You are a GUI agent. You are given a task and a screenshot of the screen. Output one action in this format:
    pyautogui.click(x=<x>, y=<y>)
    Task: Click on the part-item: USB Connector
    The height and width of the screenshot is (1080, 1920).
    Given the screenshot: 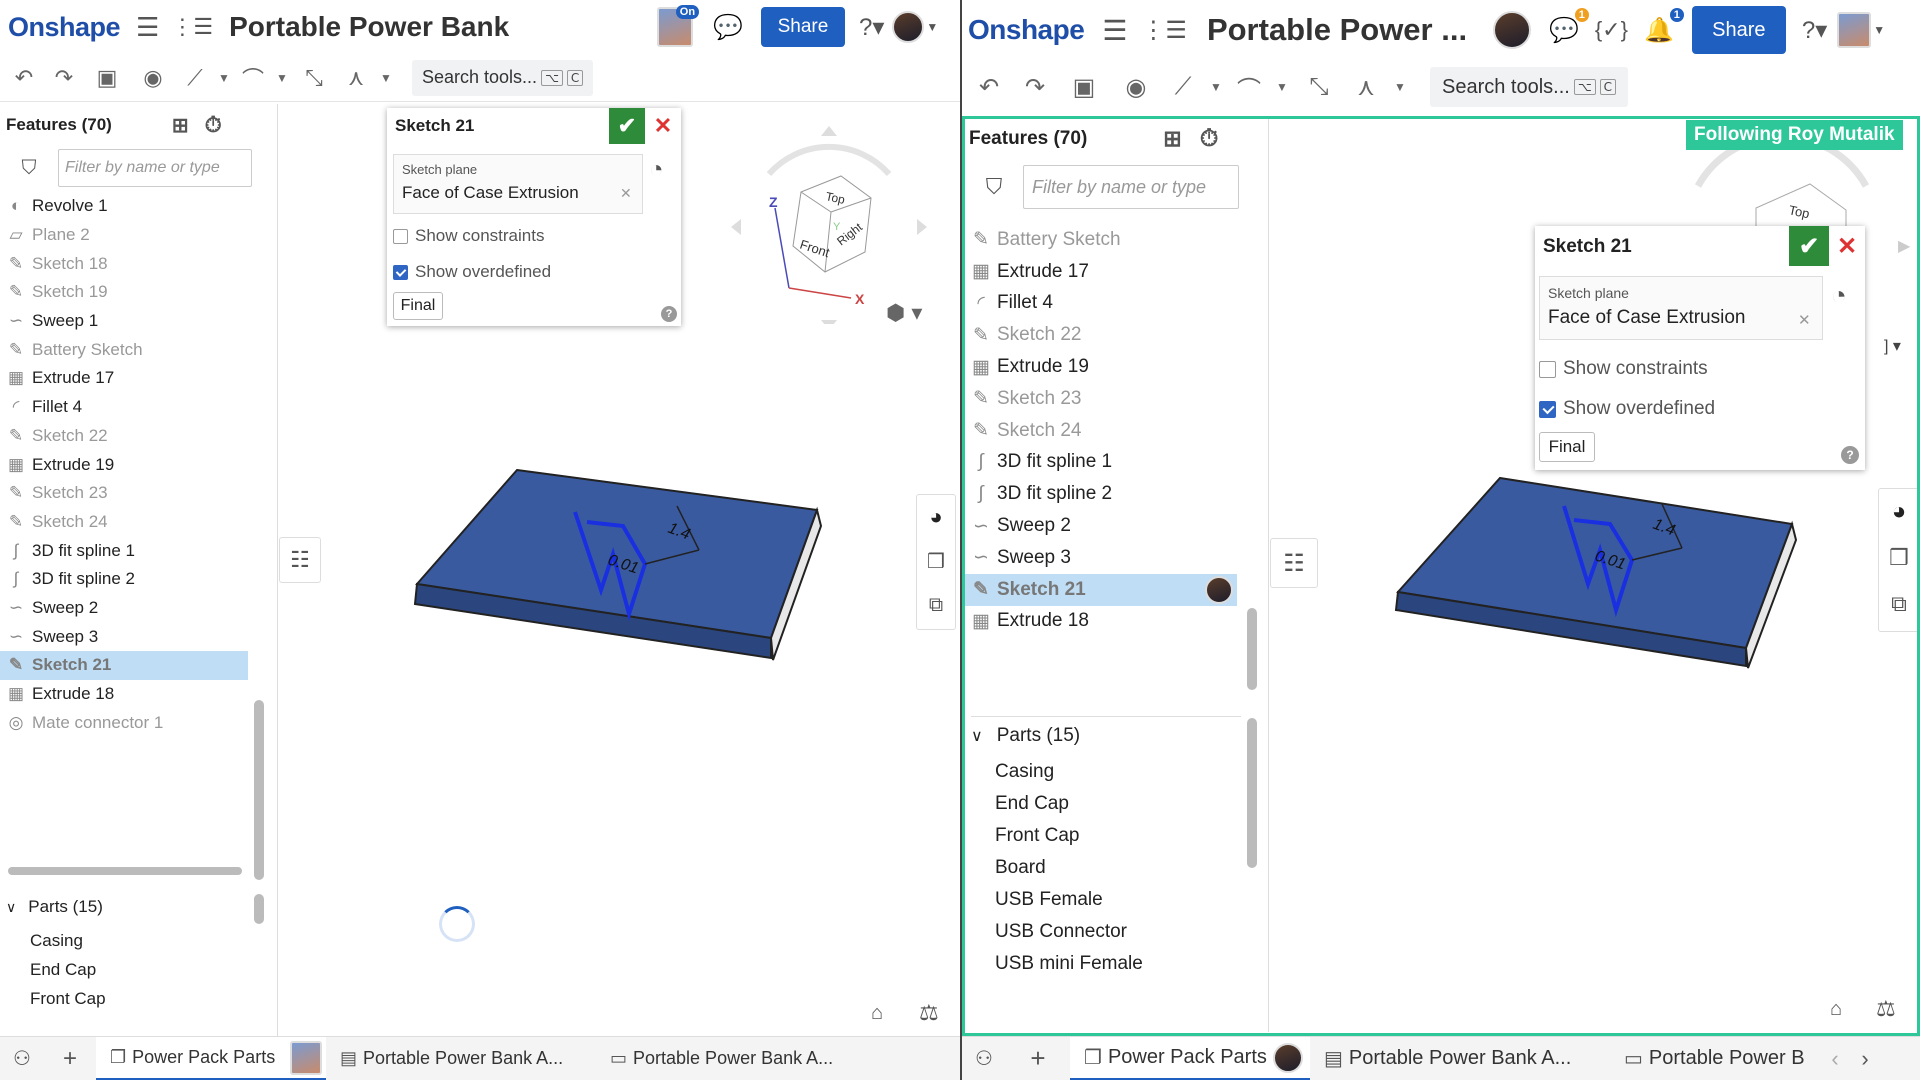 What is the action you would take?
    pyautogui.click(x=1069, y=932)
    